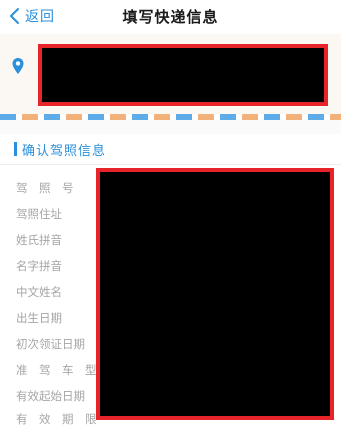 This screenshot has height=427, width=341. Describe the element at coordinates (56, 370) in the screenshot. I see `field-label-vehicle-class: 准 驾 车 型` at that location.